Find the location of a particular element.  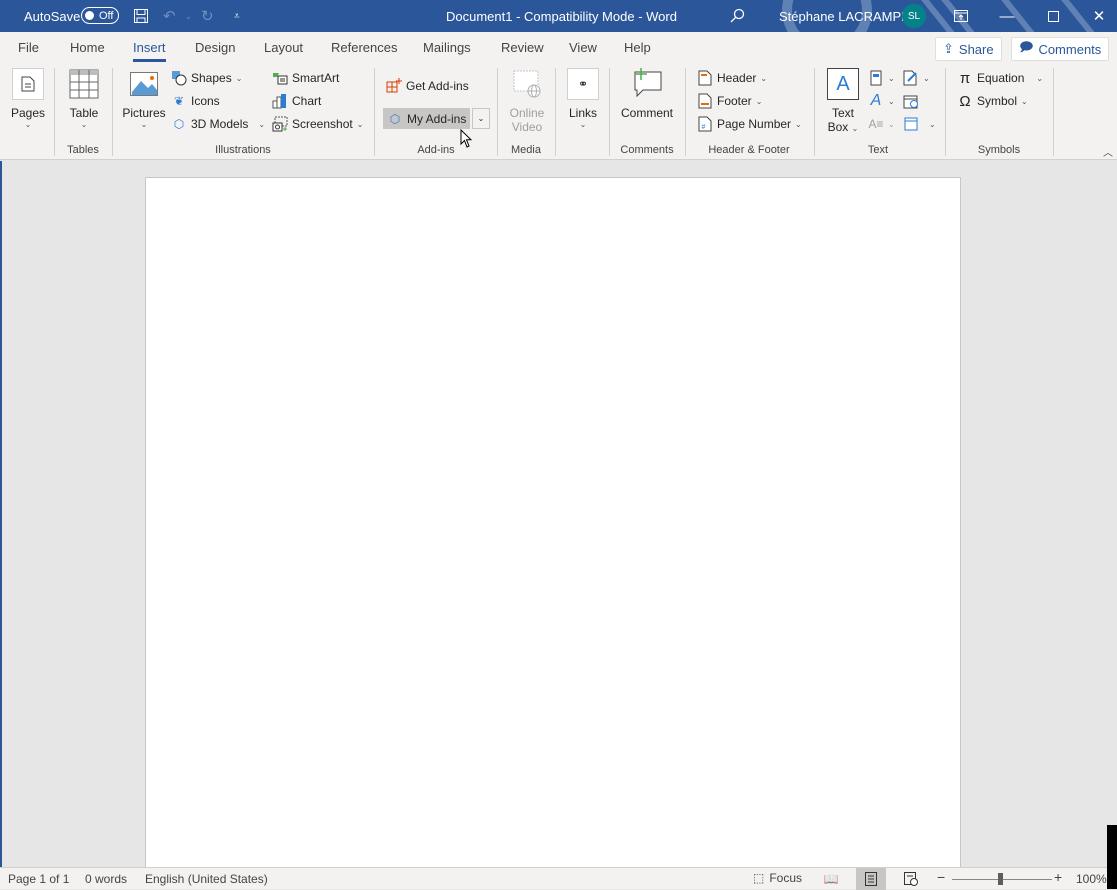

links-button: ⚭ Links ⌄ is located at coordinates (583, 98).